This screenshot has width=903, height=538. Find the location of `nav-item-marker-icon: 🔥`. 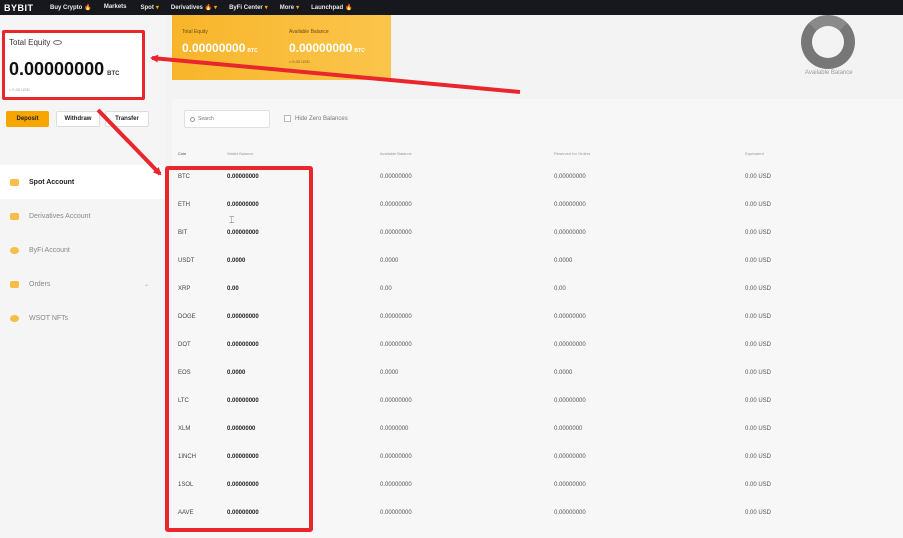

nav-item-marker-icon: 🔥 is located at coordinates (349, 8).